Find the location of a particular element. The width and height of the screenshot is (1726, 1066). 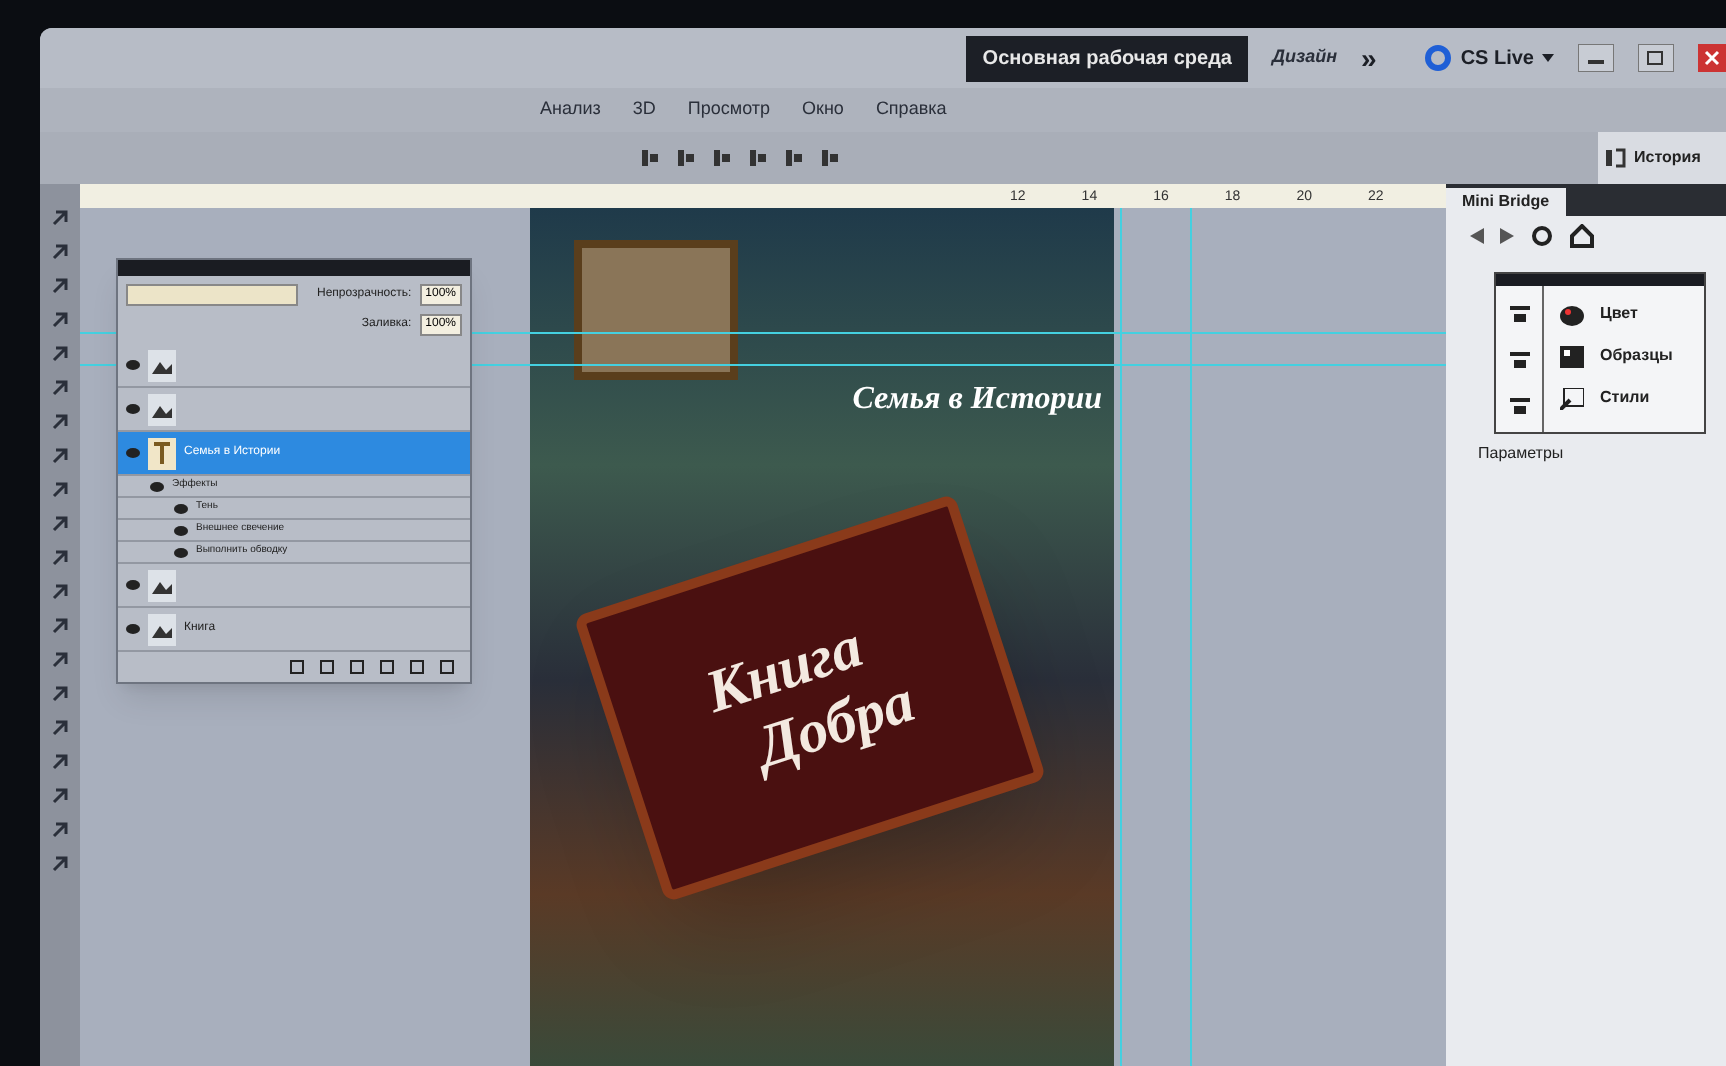

ring-icon is located at coordinates (1438, 58).